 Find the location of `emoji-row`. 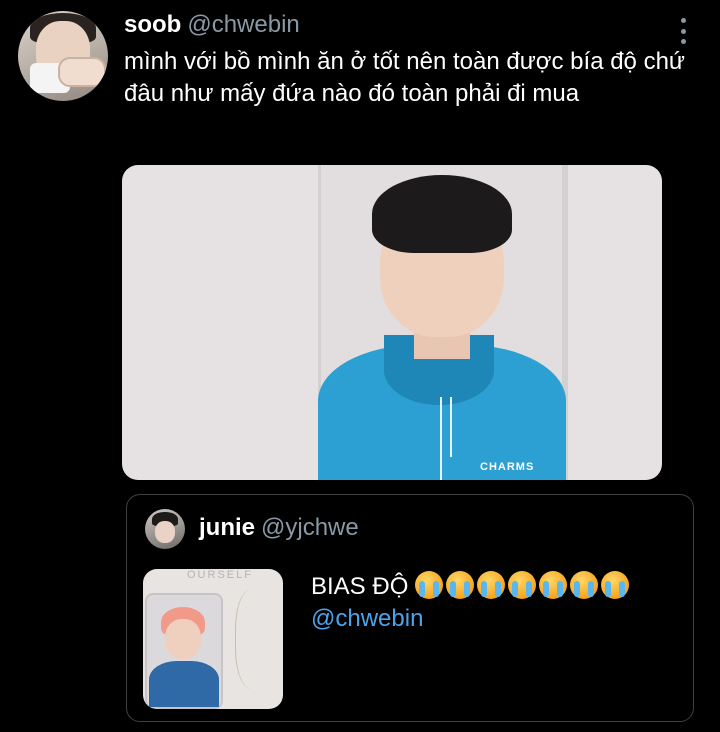

emoji-row is located at coordinates (523, 585).